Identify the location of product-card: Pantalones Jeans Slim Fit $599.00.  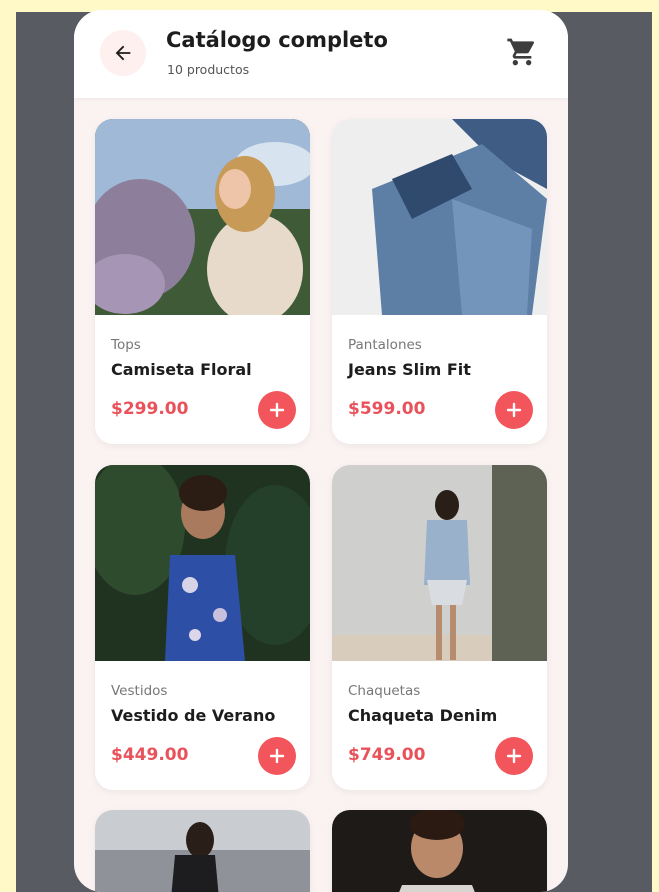
(439, 281).